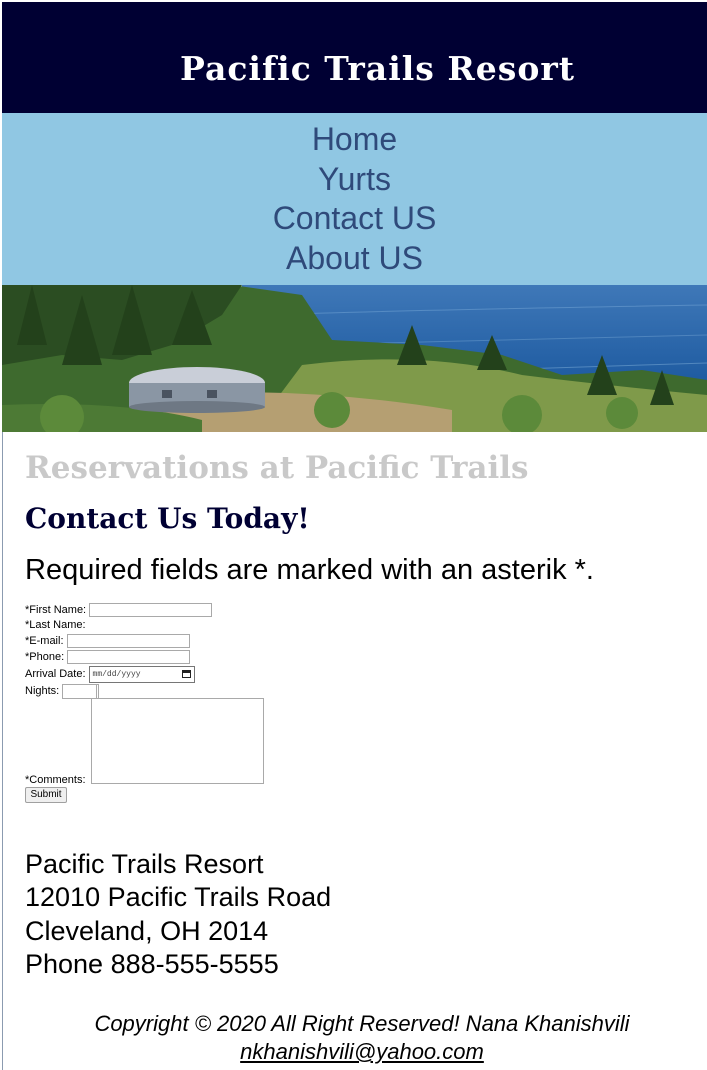 This screenshot has height=1070, width=707. What do you see at coordinates (377, 68) in the screenshot?
I see `site-title: Pacific Trails Resort` at bounding box center [377, 68].